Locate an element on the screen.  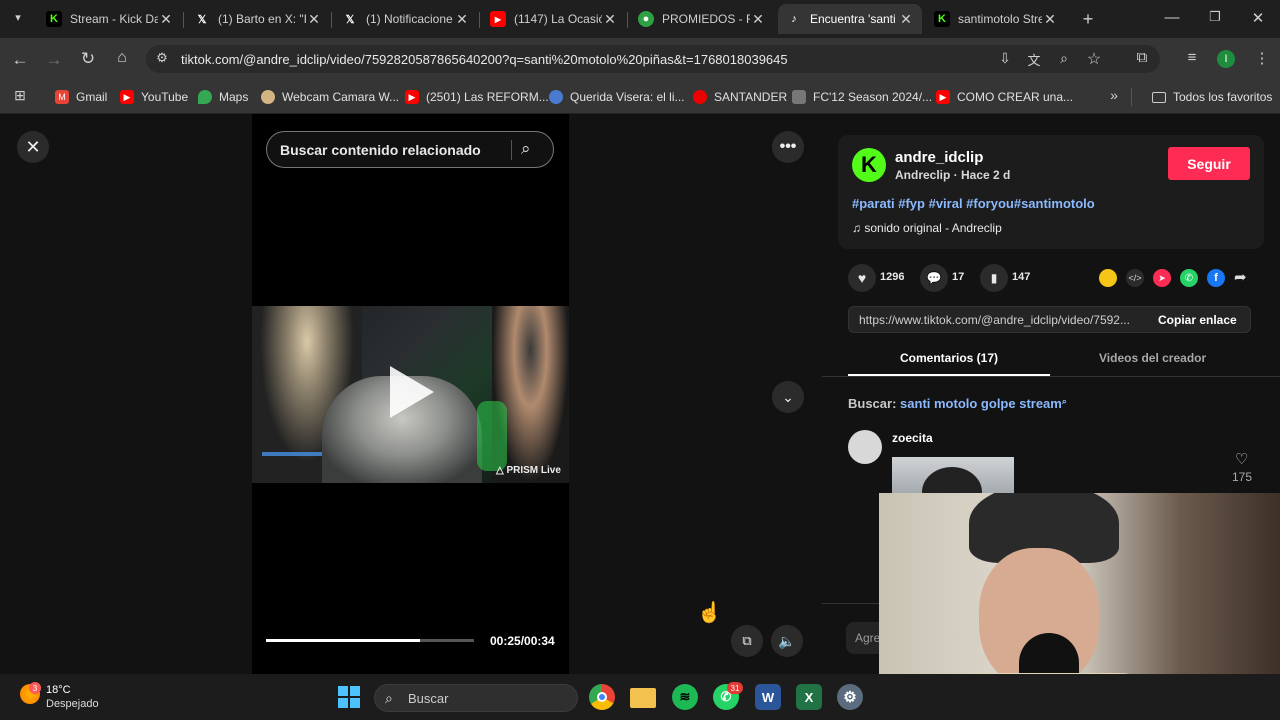
creator-username: andre_idclip is located at coordinates (939, 157).